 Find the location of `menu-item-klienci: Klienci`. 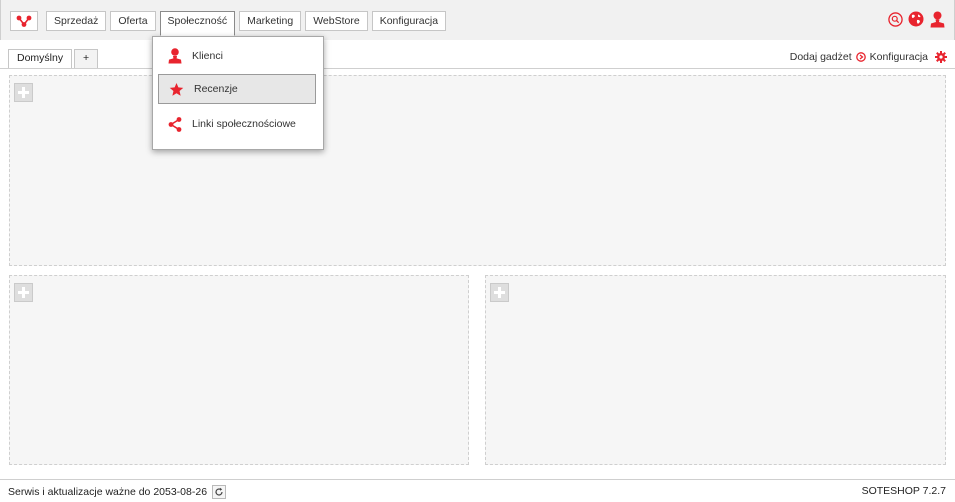

menu-item-klienci: Klienci is located at coordinates (237, 56).